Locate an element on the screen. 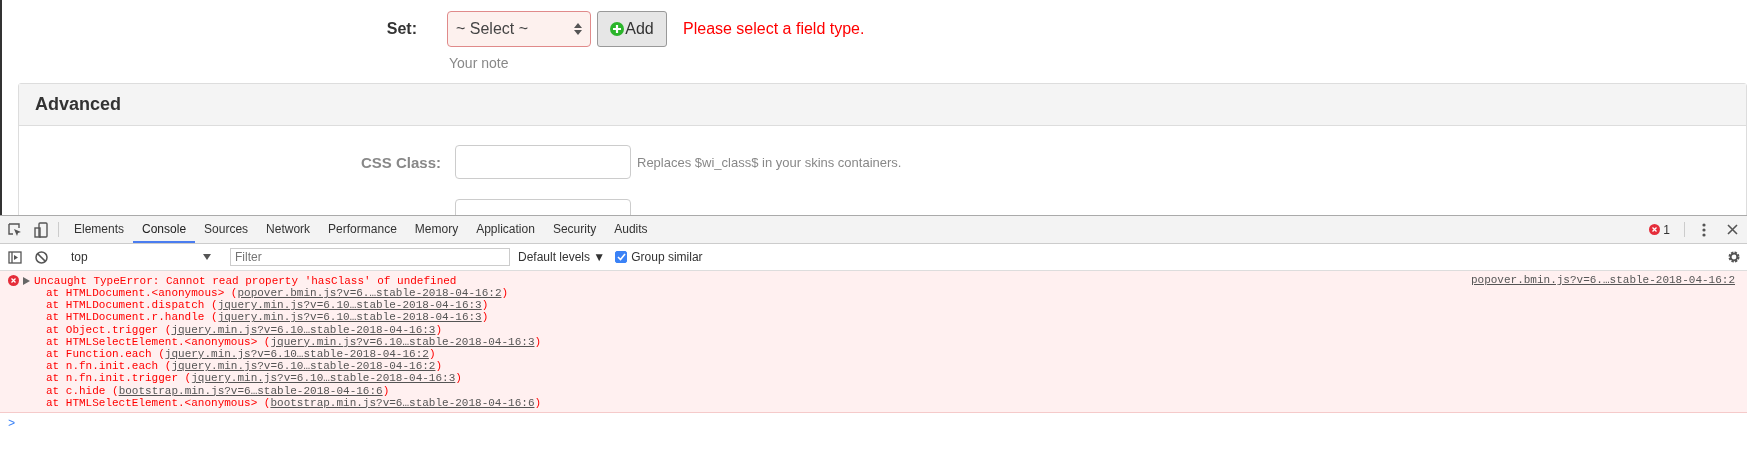  sidebar-icon is located at coordinates (15, 257).